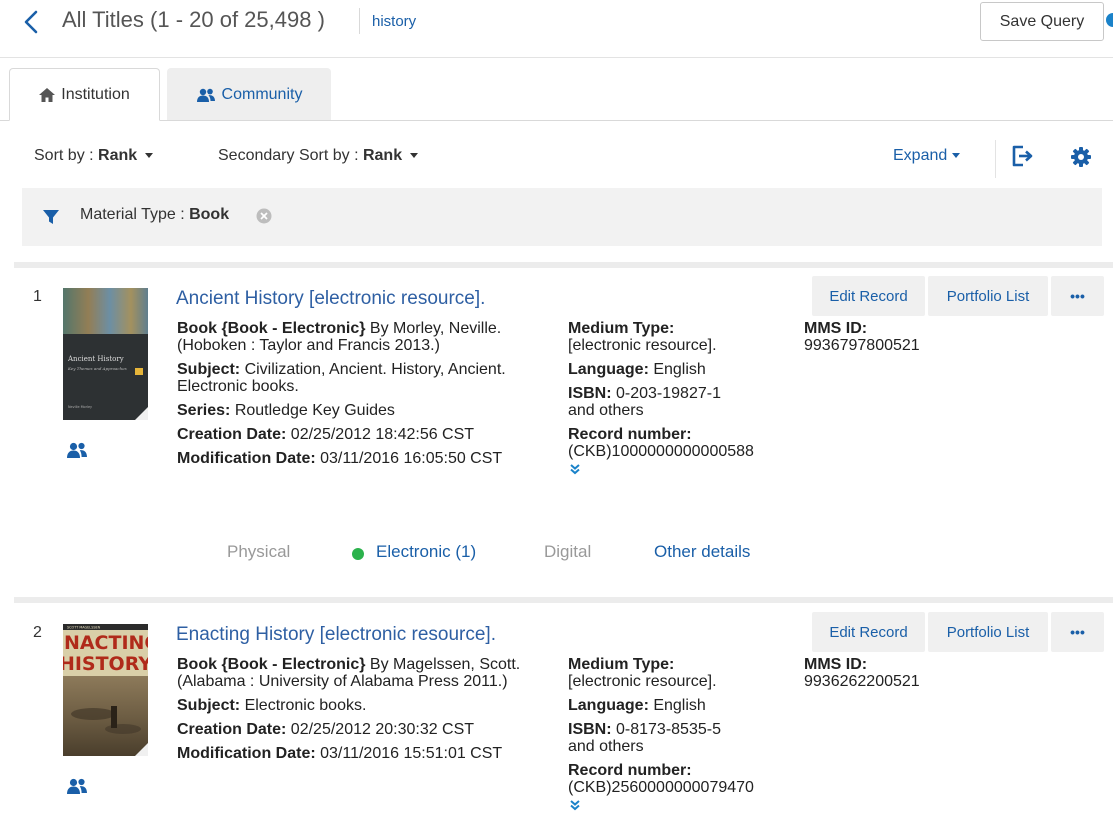  I want to click on cover-title: Ancient History, so click(95, 359).